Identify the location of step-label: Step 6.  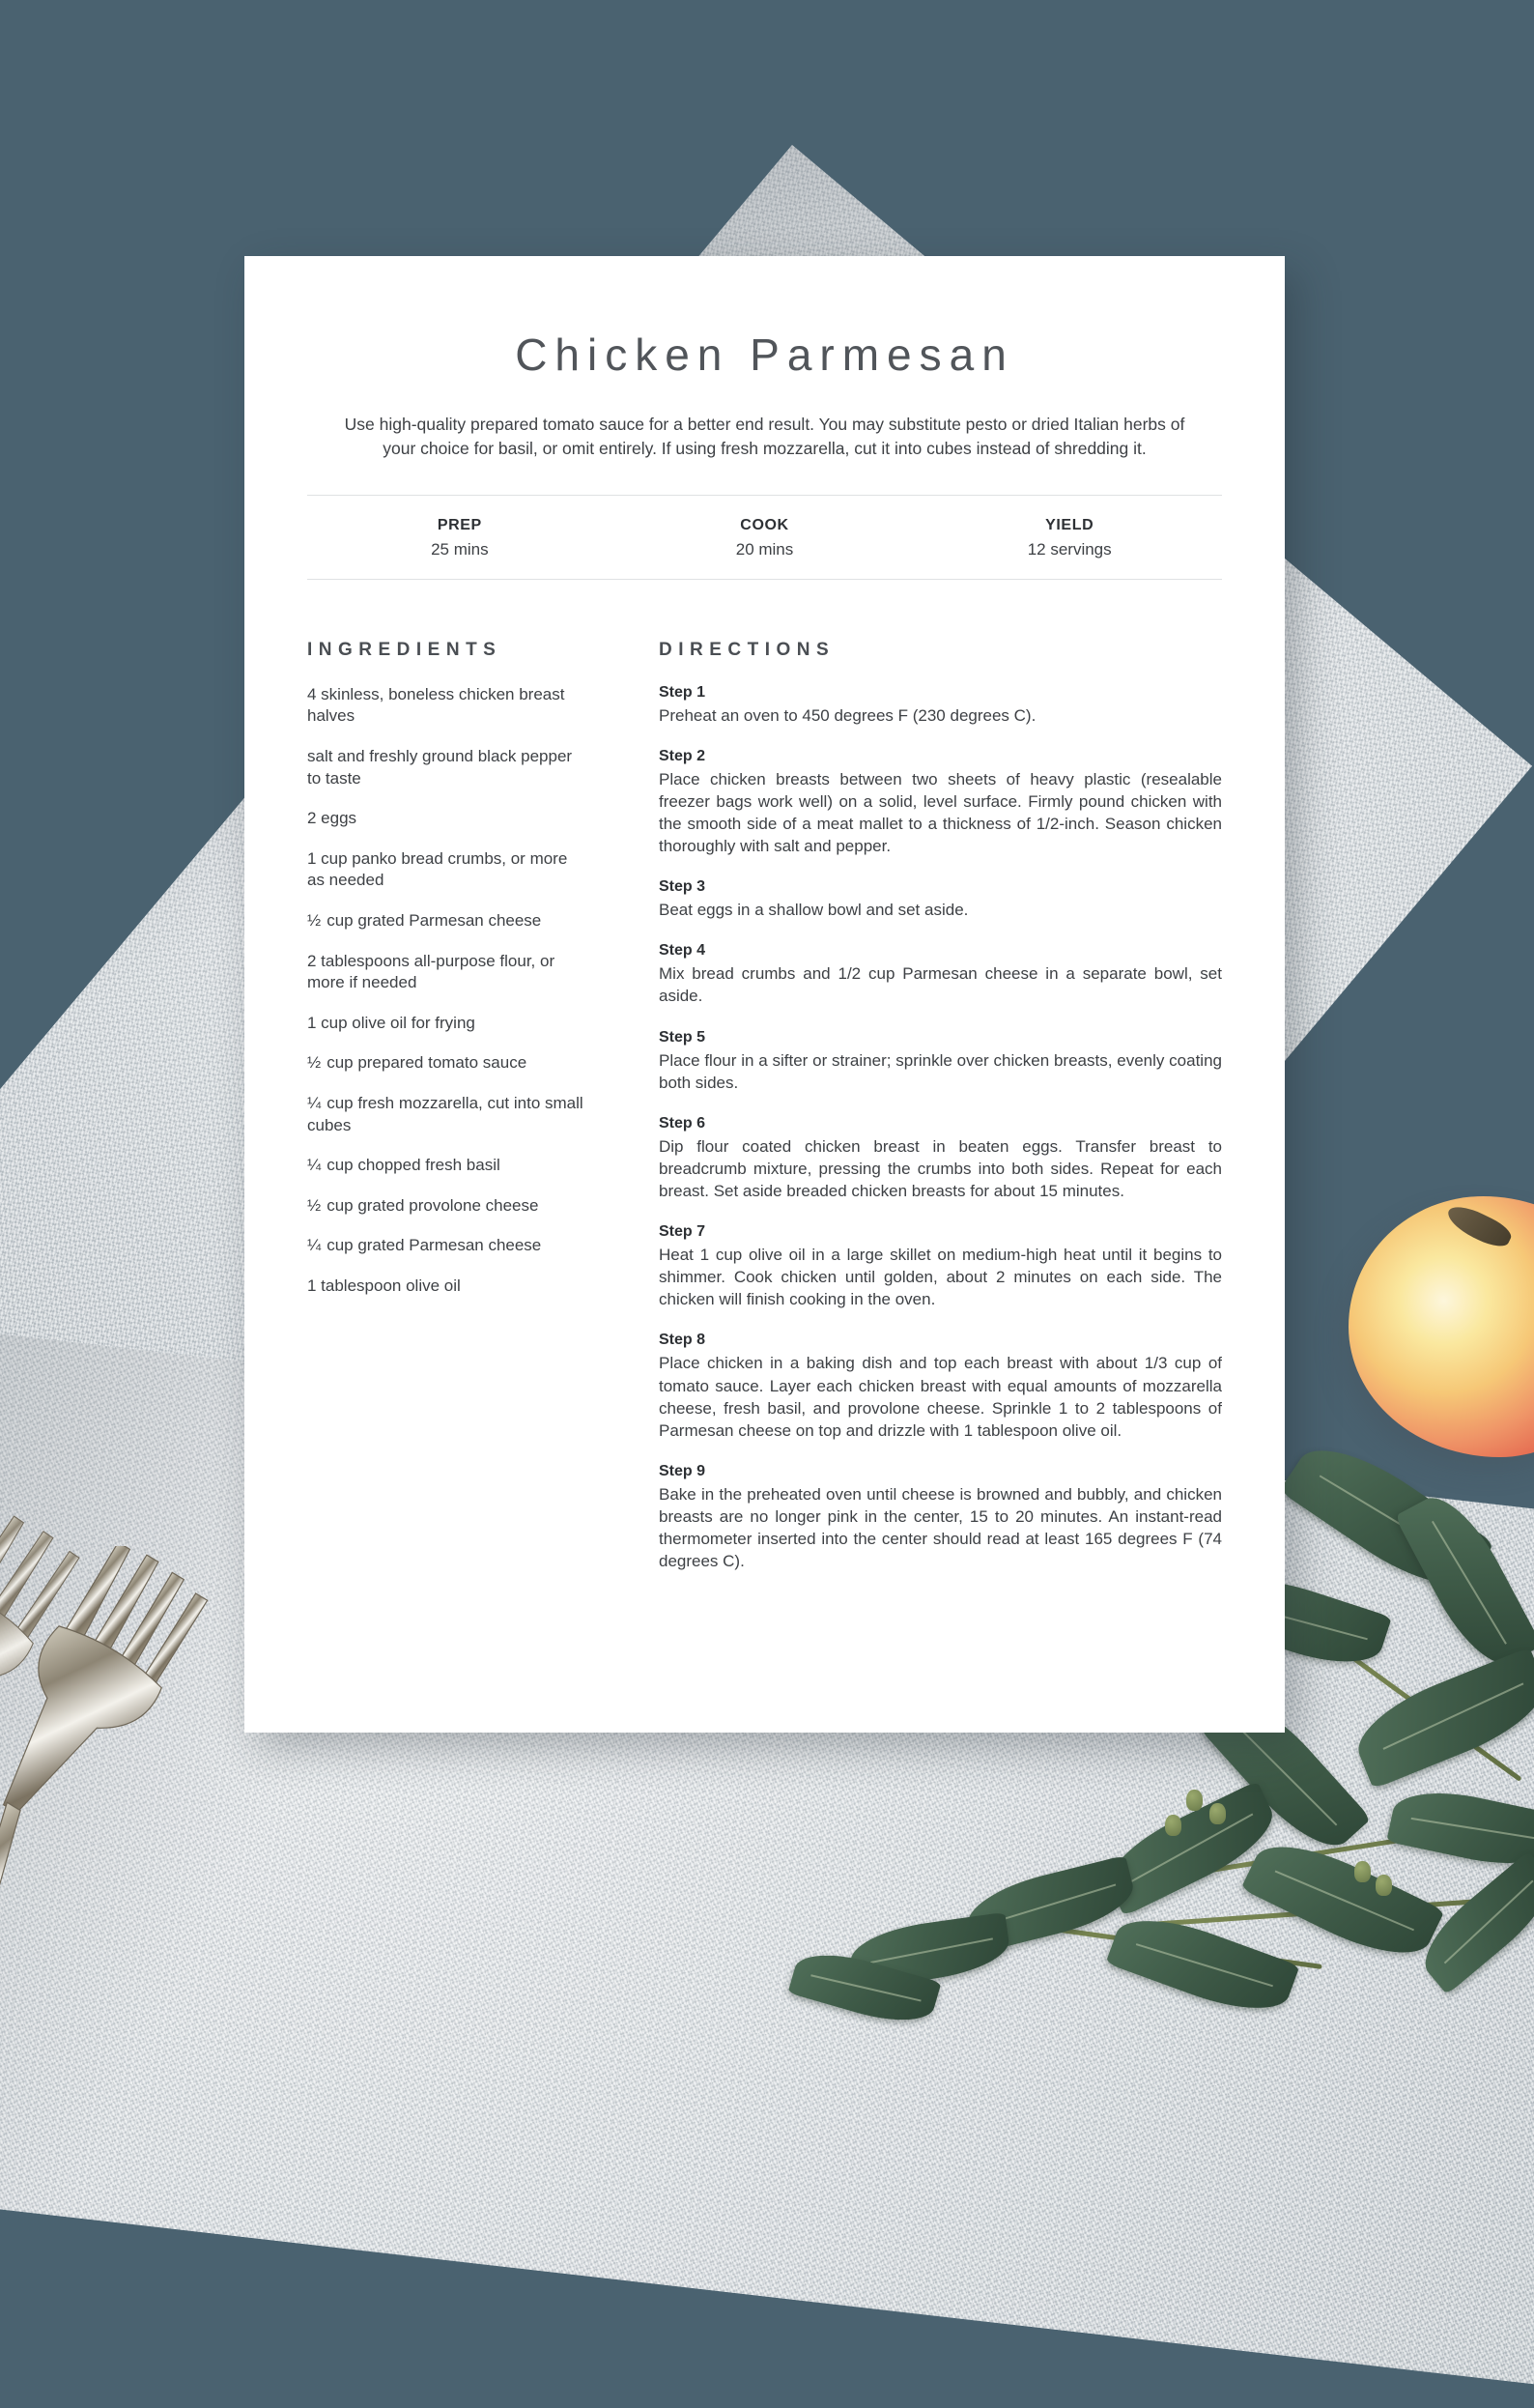
(682, 1123).